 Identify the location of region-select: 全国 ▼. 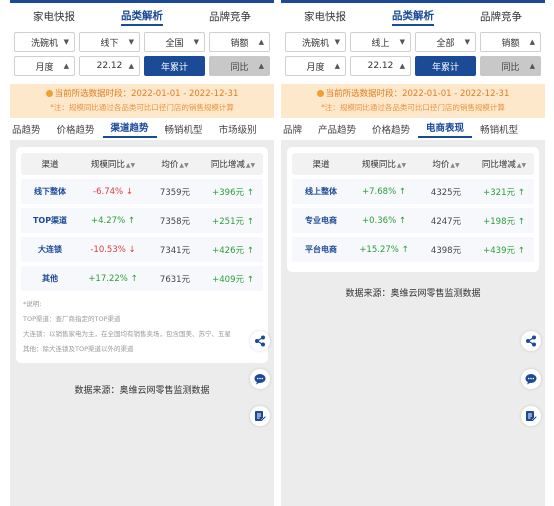
(174, 42).